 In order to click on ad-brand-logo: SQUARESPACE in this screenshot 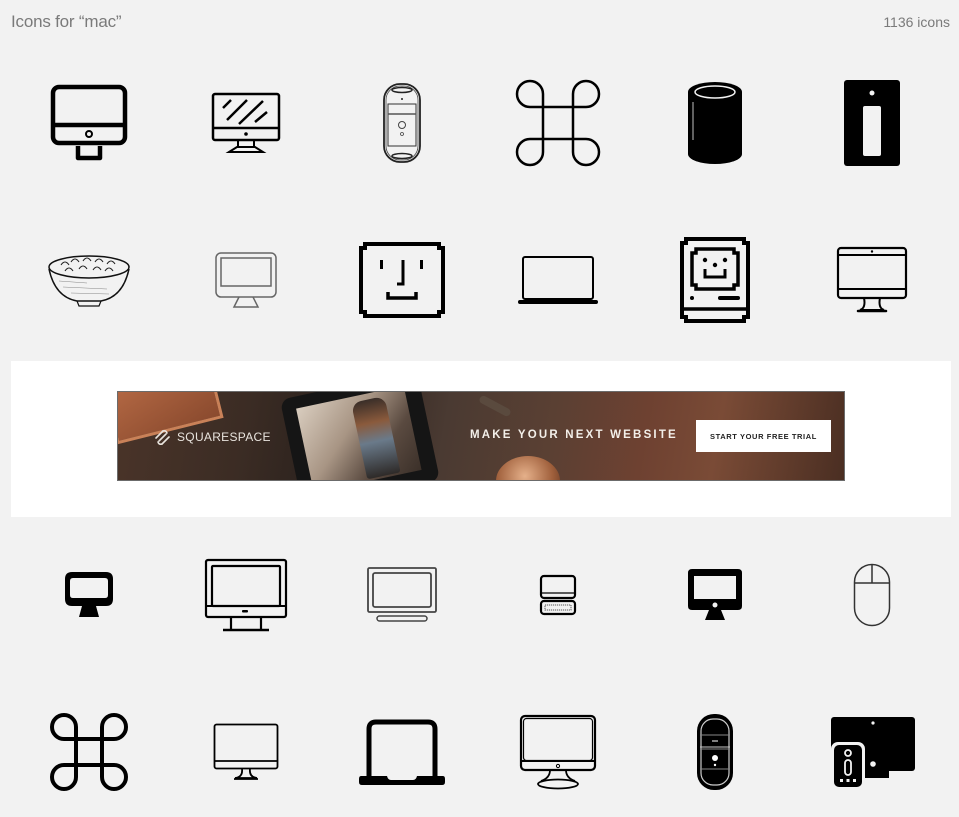, I will do `click(212, 437)`.